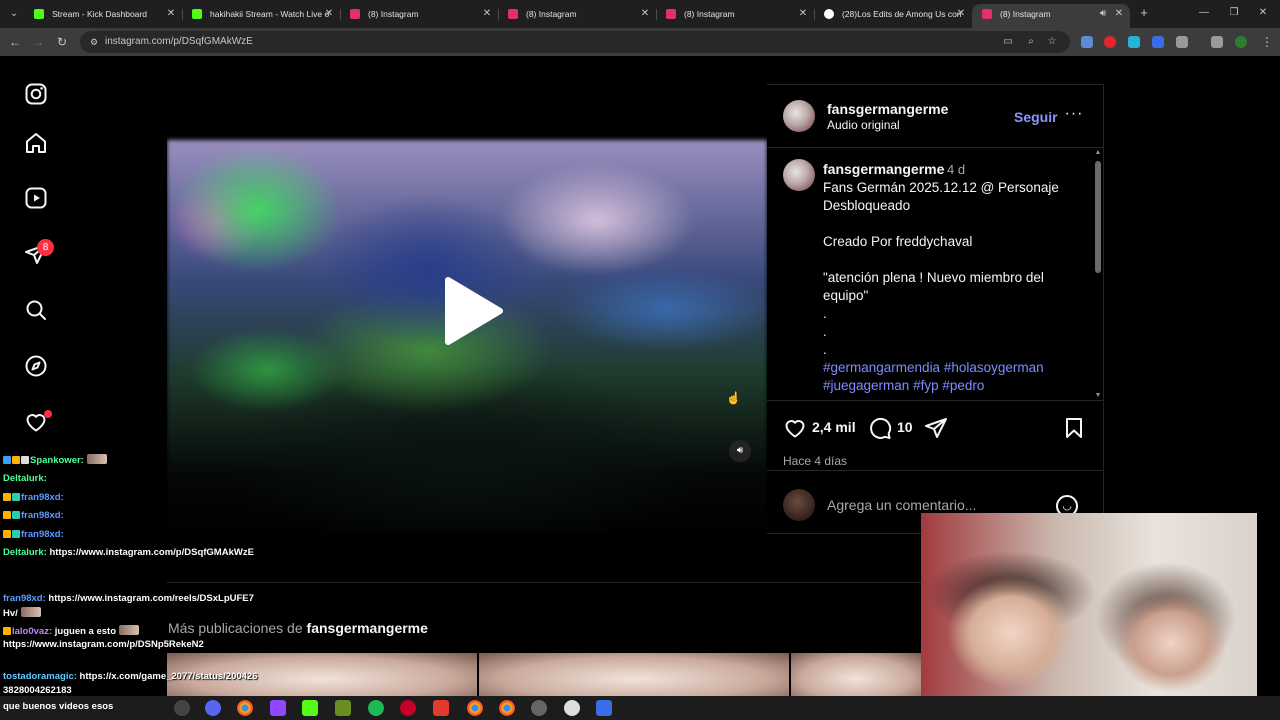 The image size is (1280, 720). What do you see at coordinates (1031, 42) in the screenshot?
I see `zoom-icon: ⌕` at bounding box center [1031, 42].